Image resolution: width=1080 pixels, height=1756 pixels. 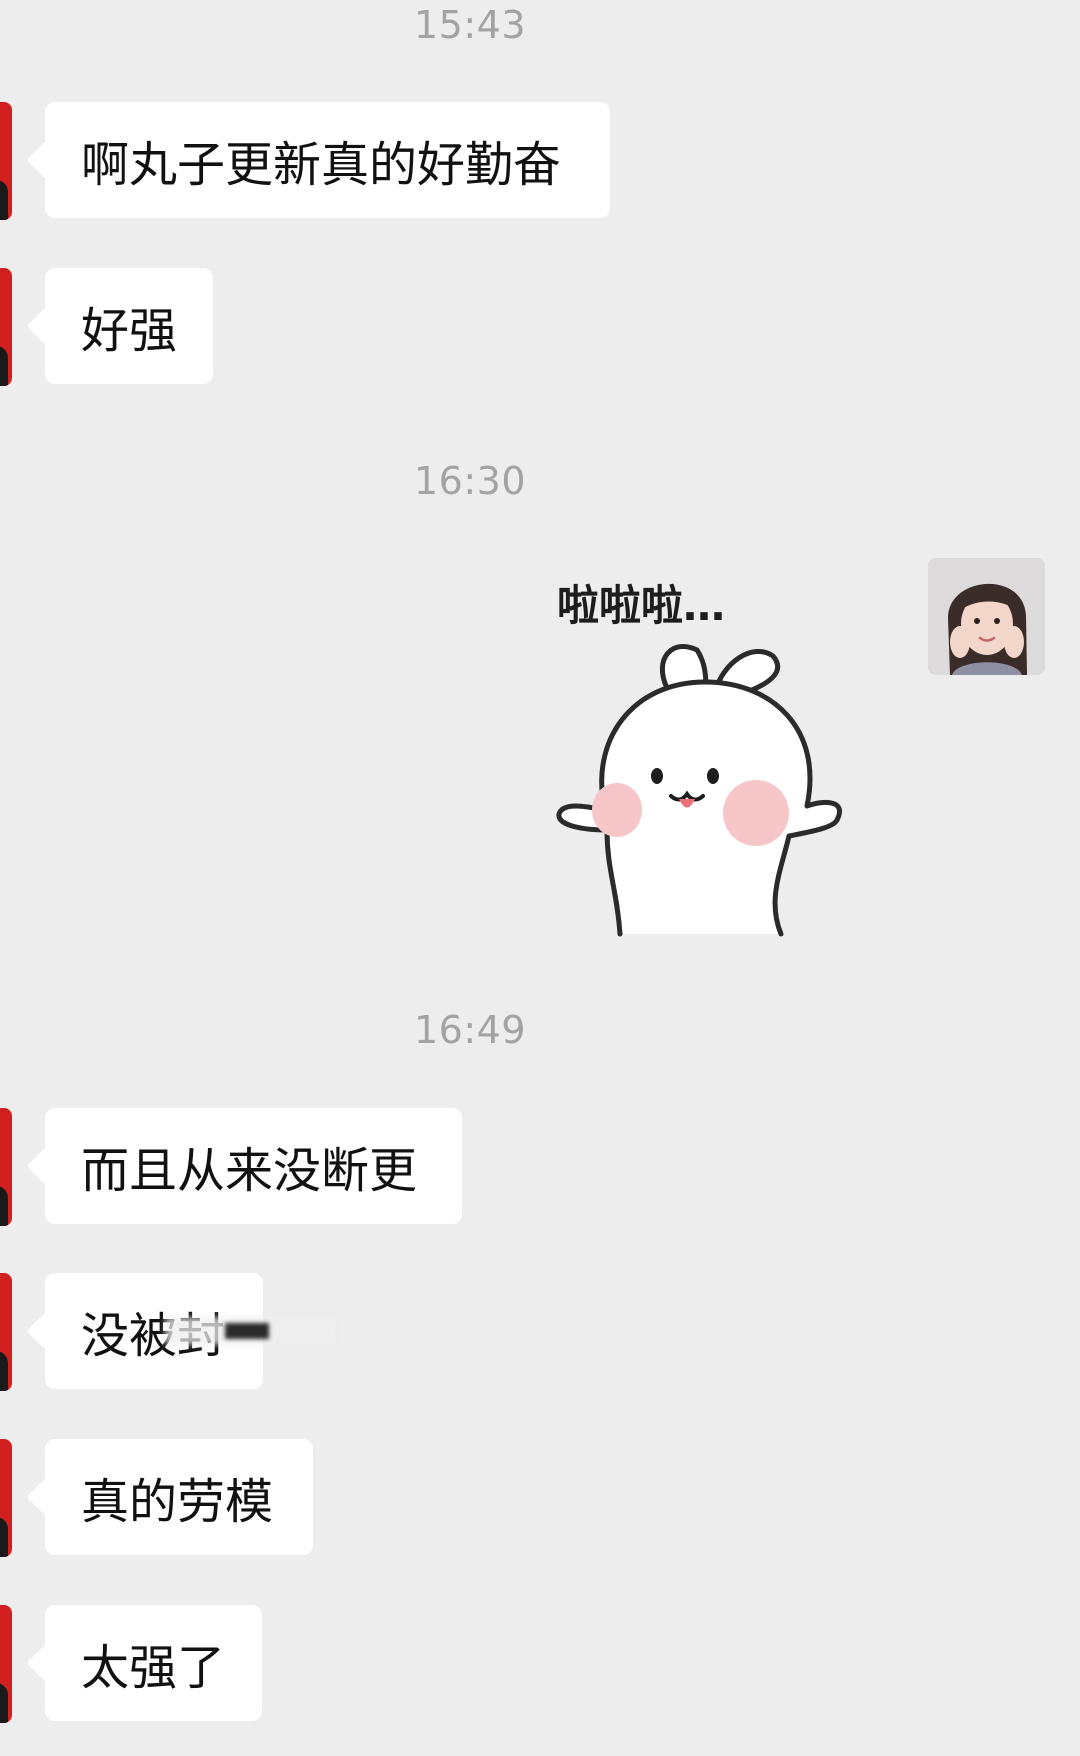 I want to click on message-bubble: 真的劳模, so click(x=179, y=1497).